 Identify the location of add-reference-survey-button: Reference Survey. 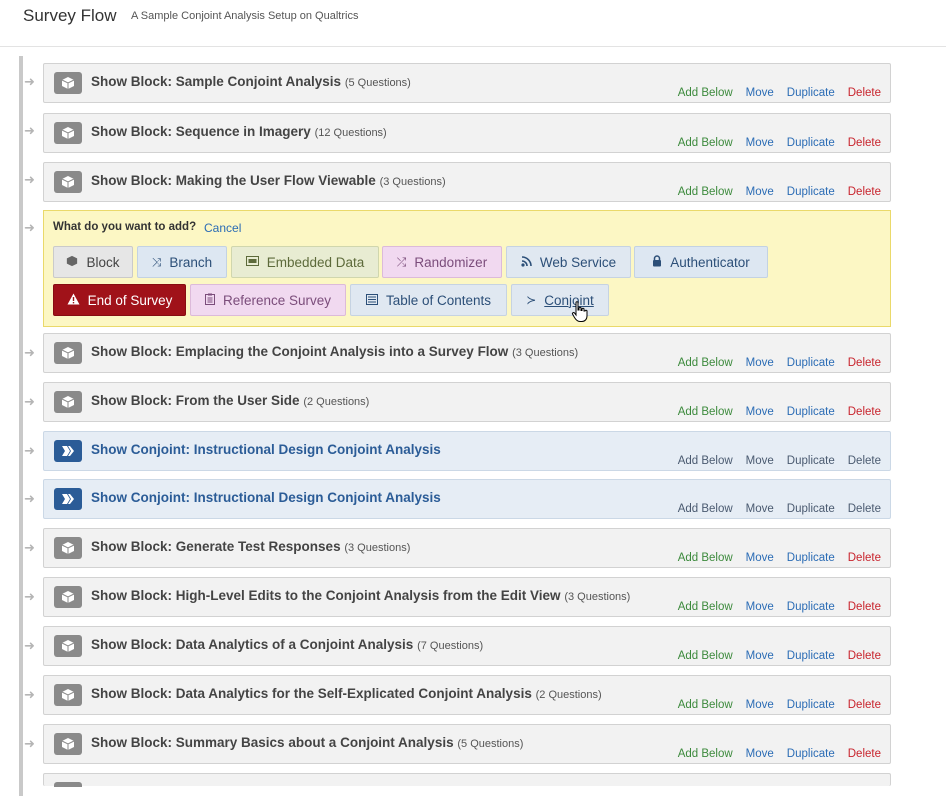
(268, 300).